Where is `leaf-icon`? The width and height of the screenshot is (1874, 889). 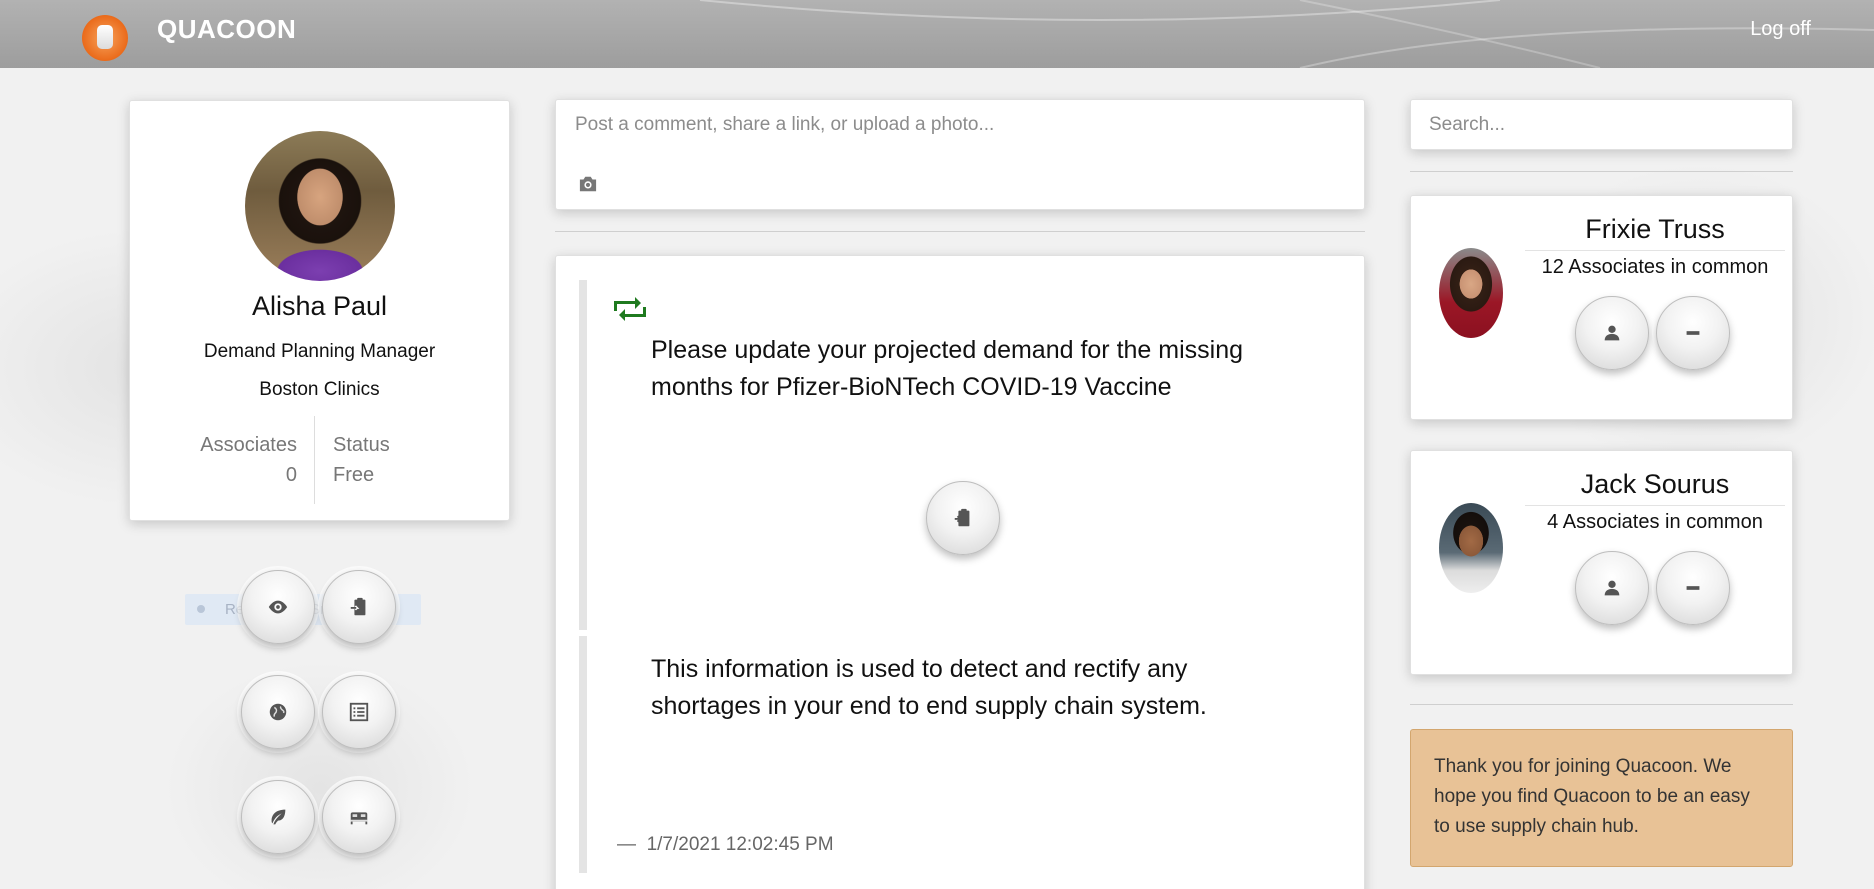
leaf-icon is located at coordinates (278, 817).